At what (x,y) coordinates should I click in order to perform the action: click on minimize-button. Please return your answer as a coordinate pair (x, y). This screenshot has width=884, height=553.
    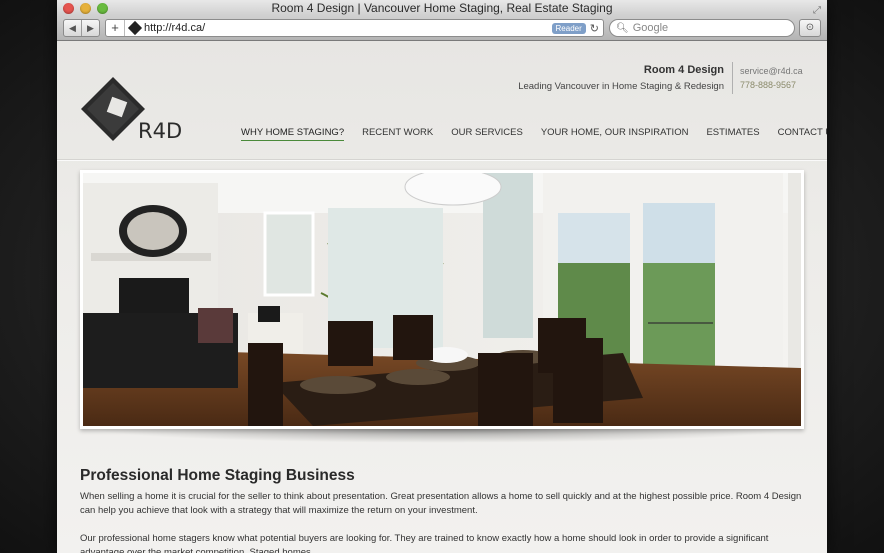
    Looking at the image, I should click on (85, 8).